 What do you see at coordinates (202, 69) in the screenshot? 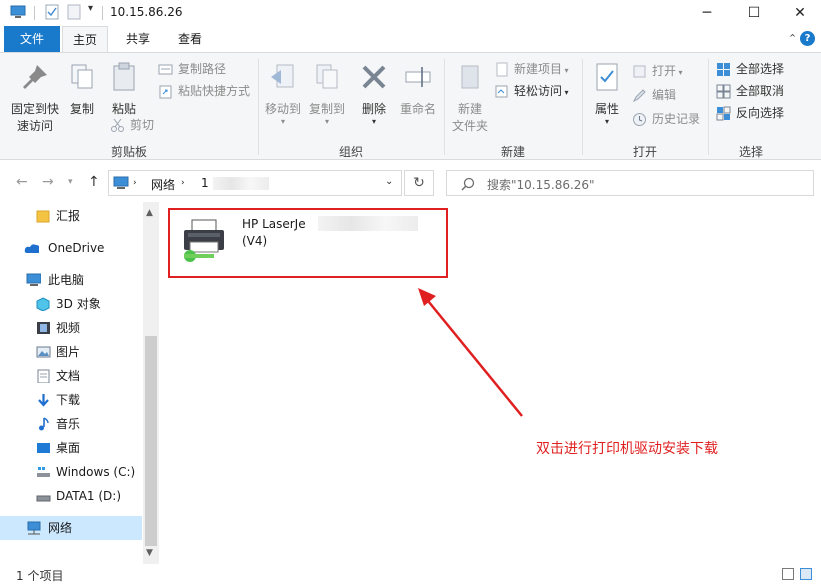
I see `copy-path-label: 复制路径` at bounding box center [202, 69].